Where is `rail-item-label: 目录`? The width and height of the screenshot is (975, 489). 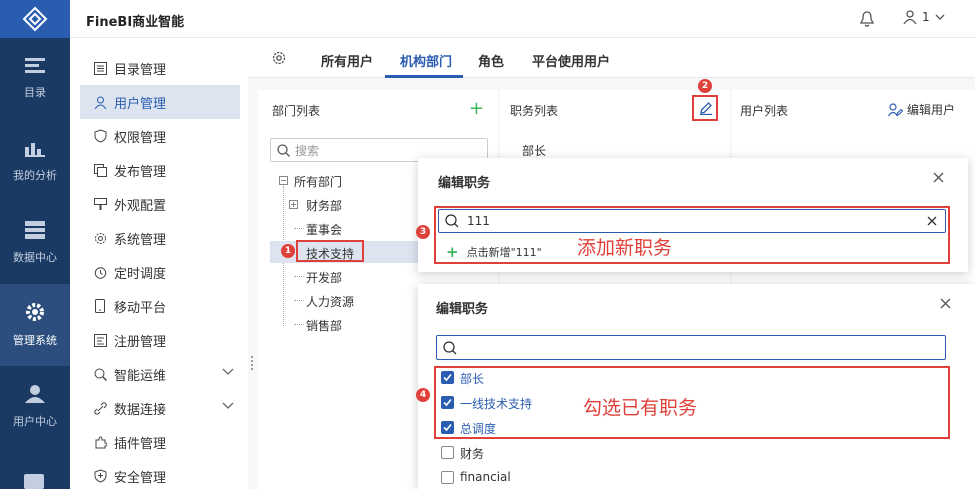 rail-item-label: 目录 is located at coordinates (35, 92).